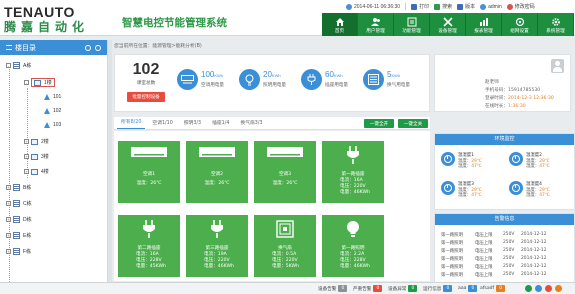 The height and width of the screenshot is (294, 575). Describe the element at coordinates (220, 124) in the screenshot. I see `tab-socket: 插座1/4` at that location.